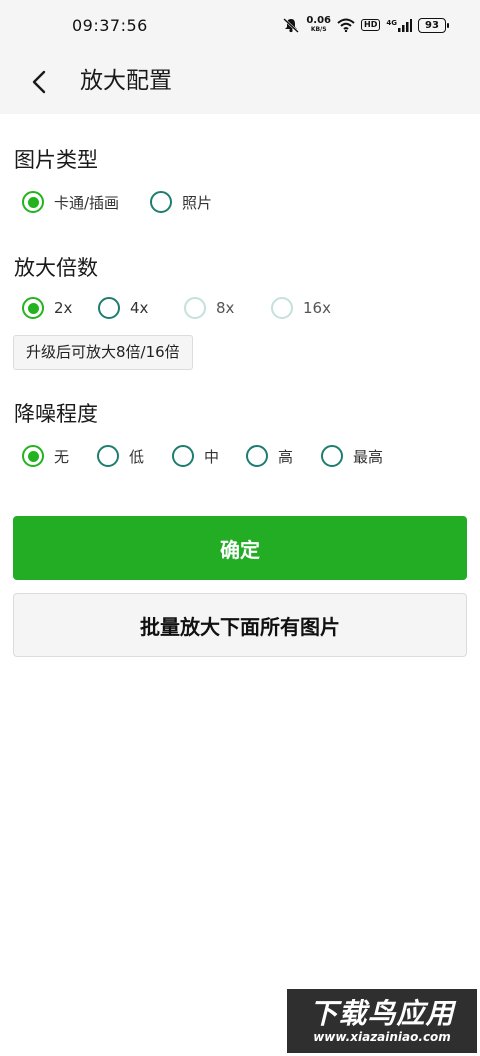 The height and width of the screenshot is (1056, 480). What do you see at coordinates (371, 25) in the screenshot?
I see `hd-badge: HD` at bounding box center [371, 25].